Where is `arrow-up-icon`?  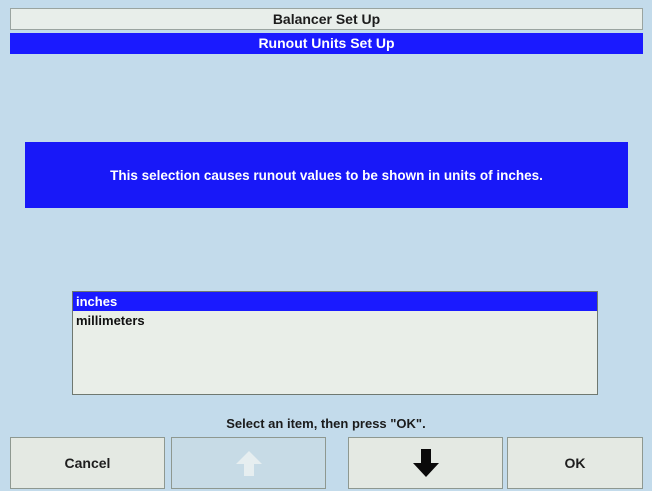 arrow-up-icon is located at coordinates (249, 463).